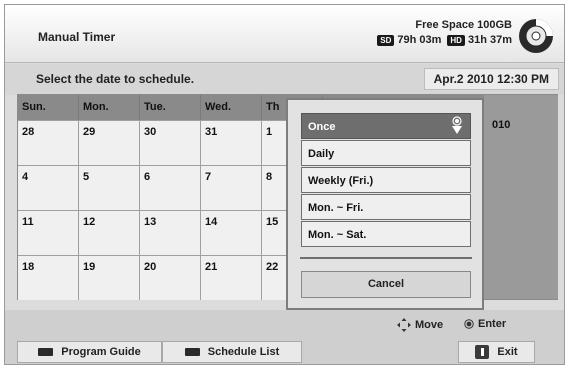 The width and height of the screenshot is (569, 369). Describe the element at coordinates (109, 233) in the screenshot. I see `calendar-day-cell: 12` at that location.